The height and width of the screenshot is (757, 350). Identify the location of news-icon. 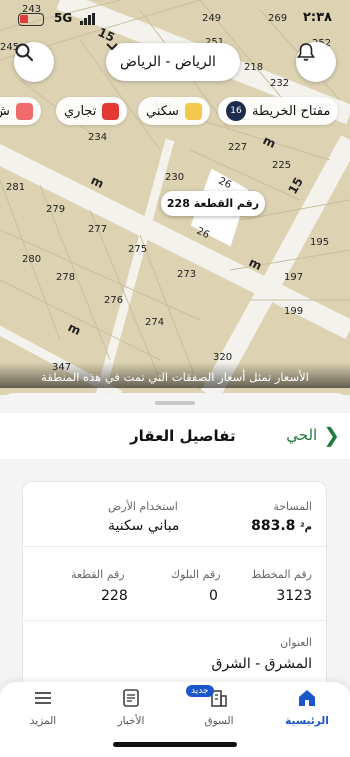
(131, 698).